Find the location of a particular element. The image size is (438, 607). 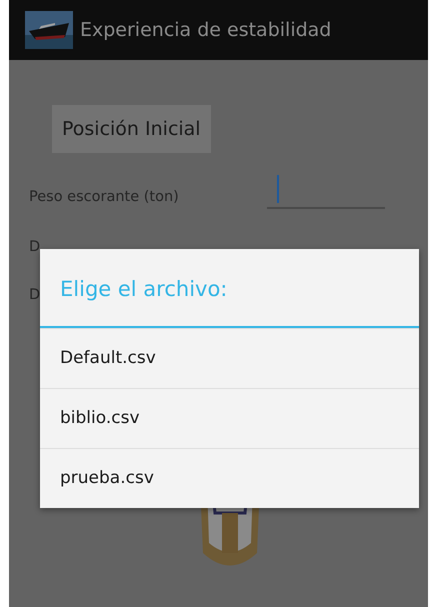

ship-icon is located at coordinates (49, 30).